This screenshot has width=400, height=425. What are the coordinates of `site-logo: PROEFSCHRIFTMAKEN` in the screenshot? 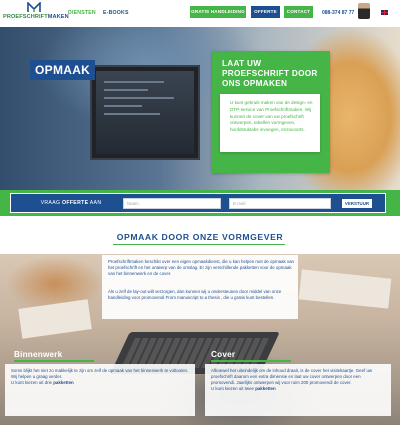 It's located at (36, 13).